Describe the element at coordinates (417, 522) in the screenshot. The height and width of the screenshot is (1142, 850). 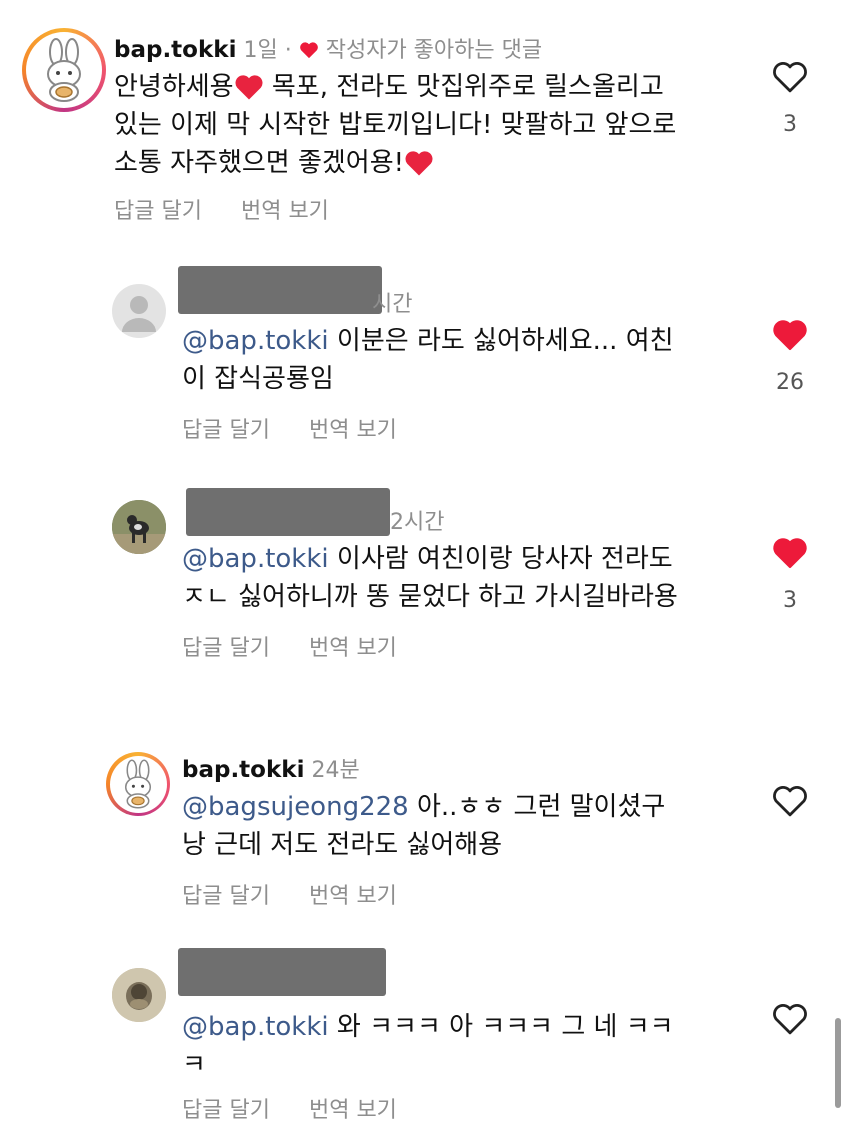
I see `comment-time: 2시간` at that location.